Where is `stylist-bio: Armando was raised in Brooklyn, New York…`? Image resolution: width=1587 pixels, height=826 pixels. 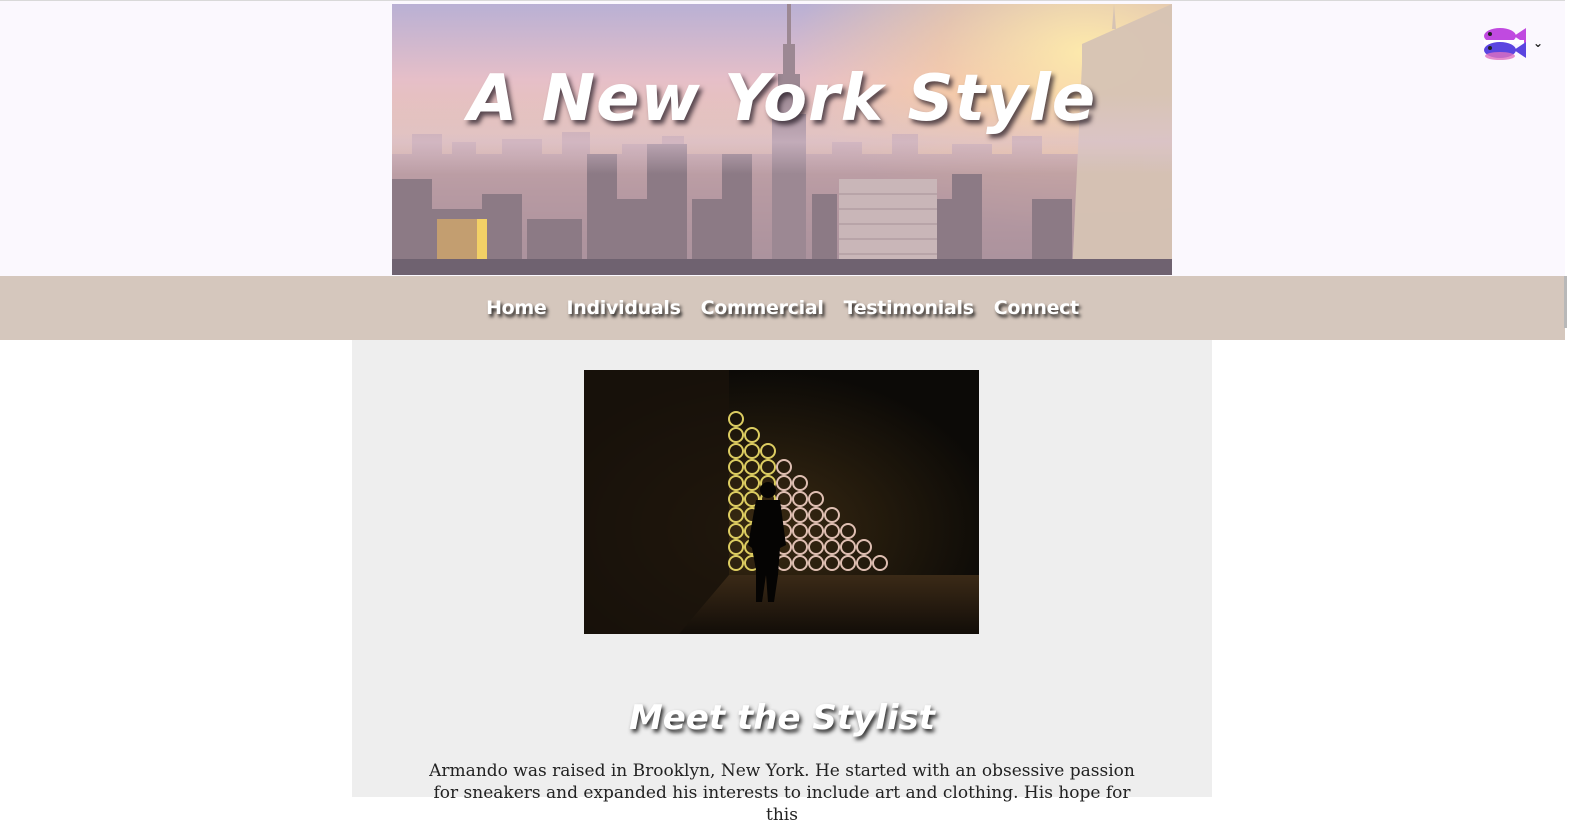 stylist-bio: Armando was raised in Brooklyn, New York… is located at coordinates (782, 793).